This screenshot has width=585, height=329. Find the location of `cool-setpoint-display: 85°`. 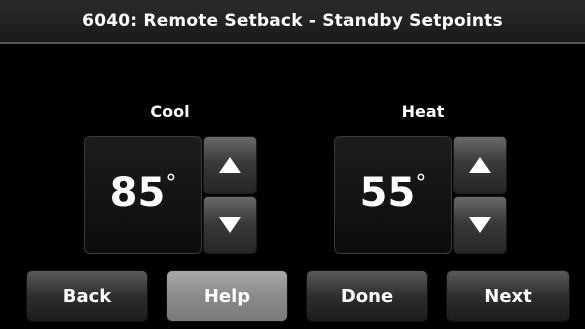

cool-setpoint-display: 85° is located at coordinates (143, 195).